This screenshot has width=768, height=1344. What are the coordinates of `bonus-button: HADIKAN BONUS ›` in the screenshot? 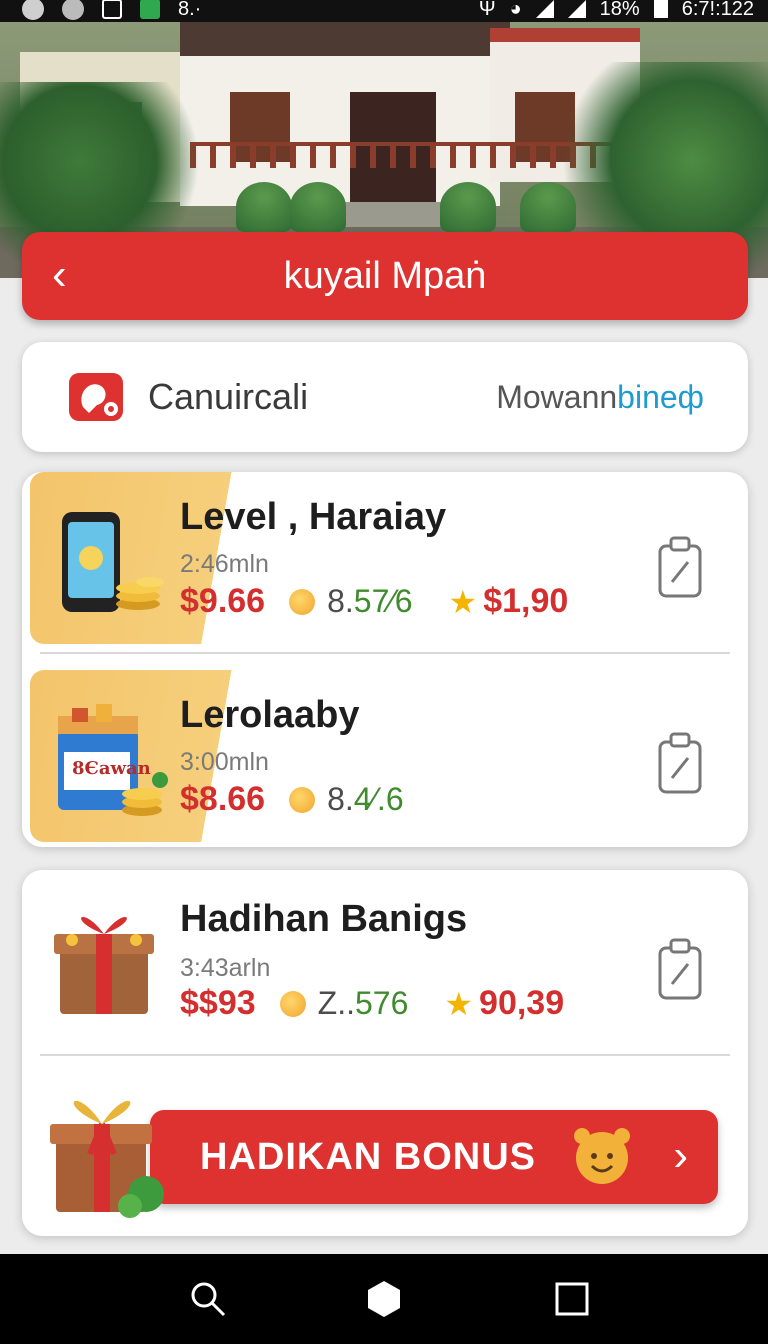 It's located at (434, 1157).